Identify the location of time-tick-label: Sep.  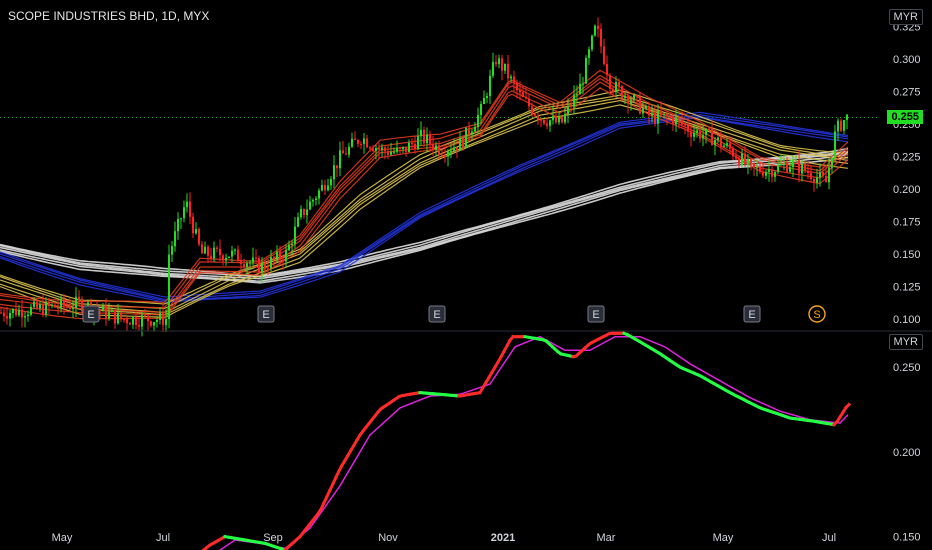
(273, 538).